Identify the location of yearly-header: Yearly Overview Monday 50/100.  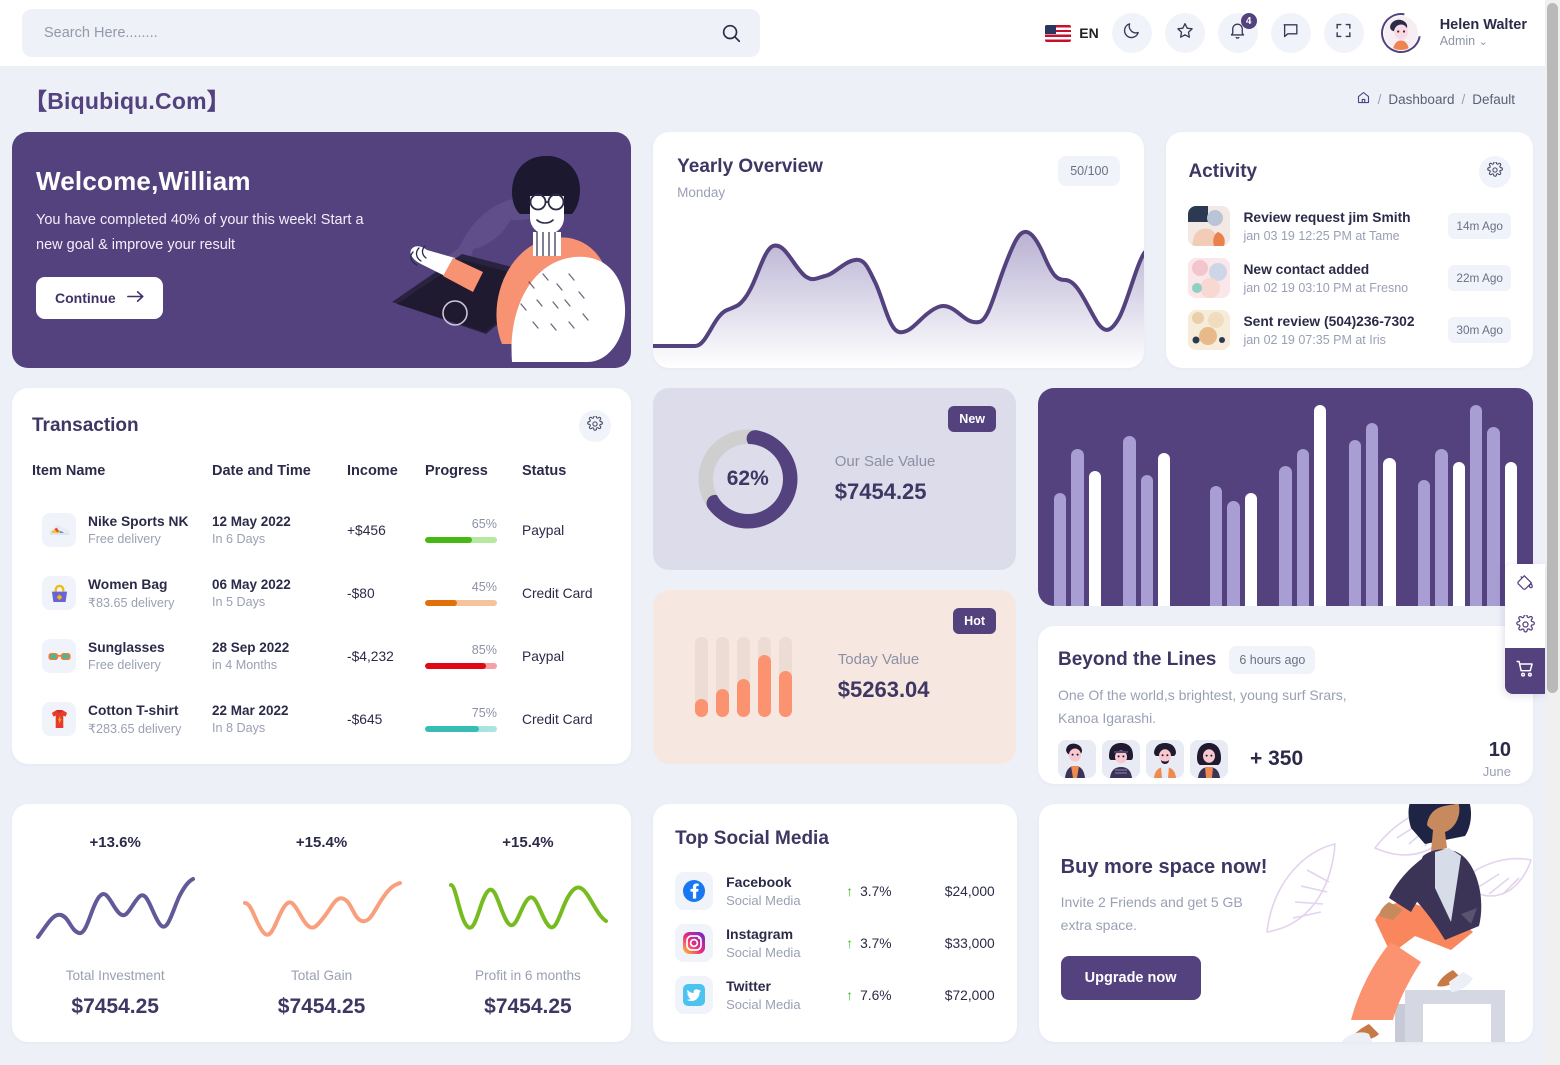
(898, 166).